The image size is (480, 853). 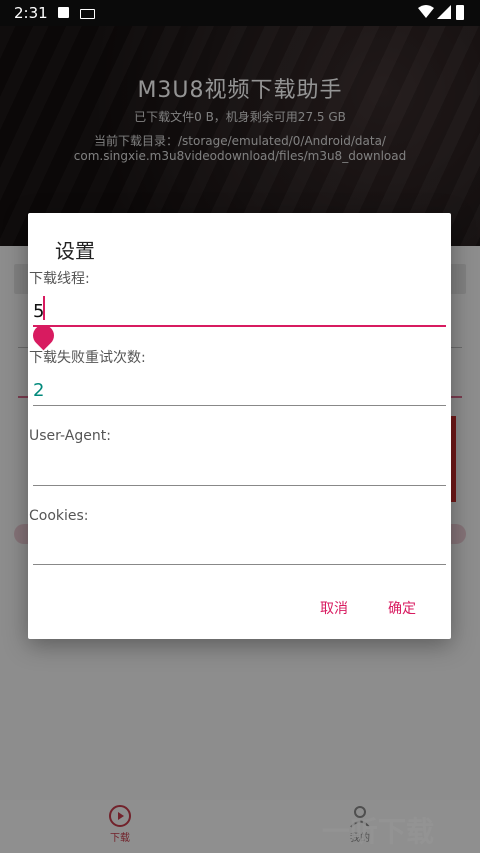 I want to click on keyboard-icon, so click(x=87, y=14).